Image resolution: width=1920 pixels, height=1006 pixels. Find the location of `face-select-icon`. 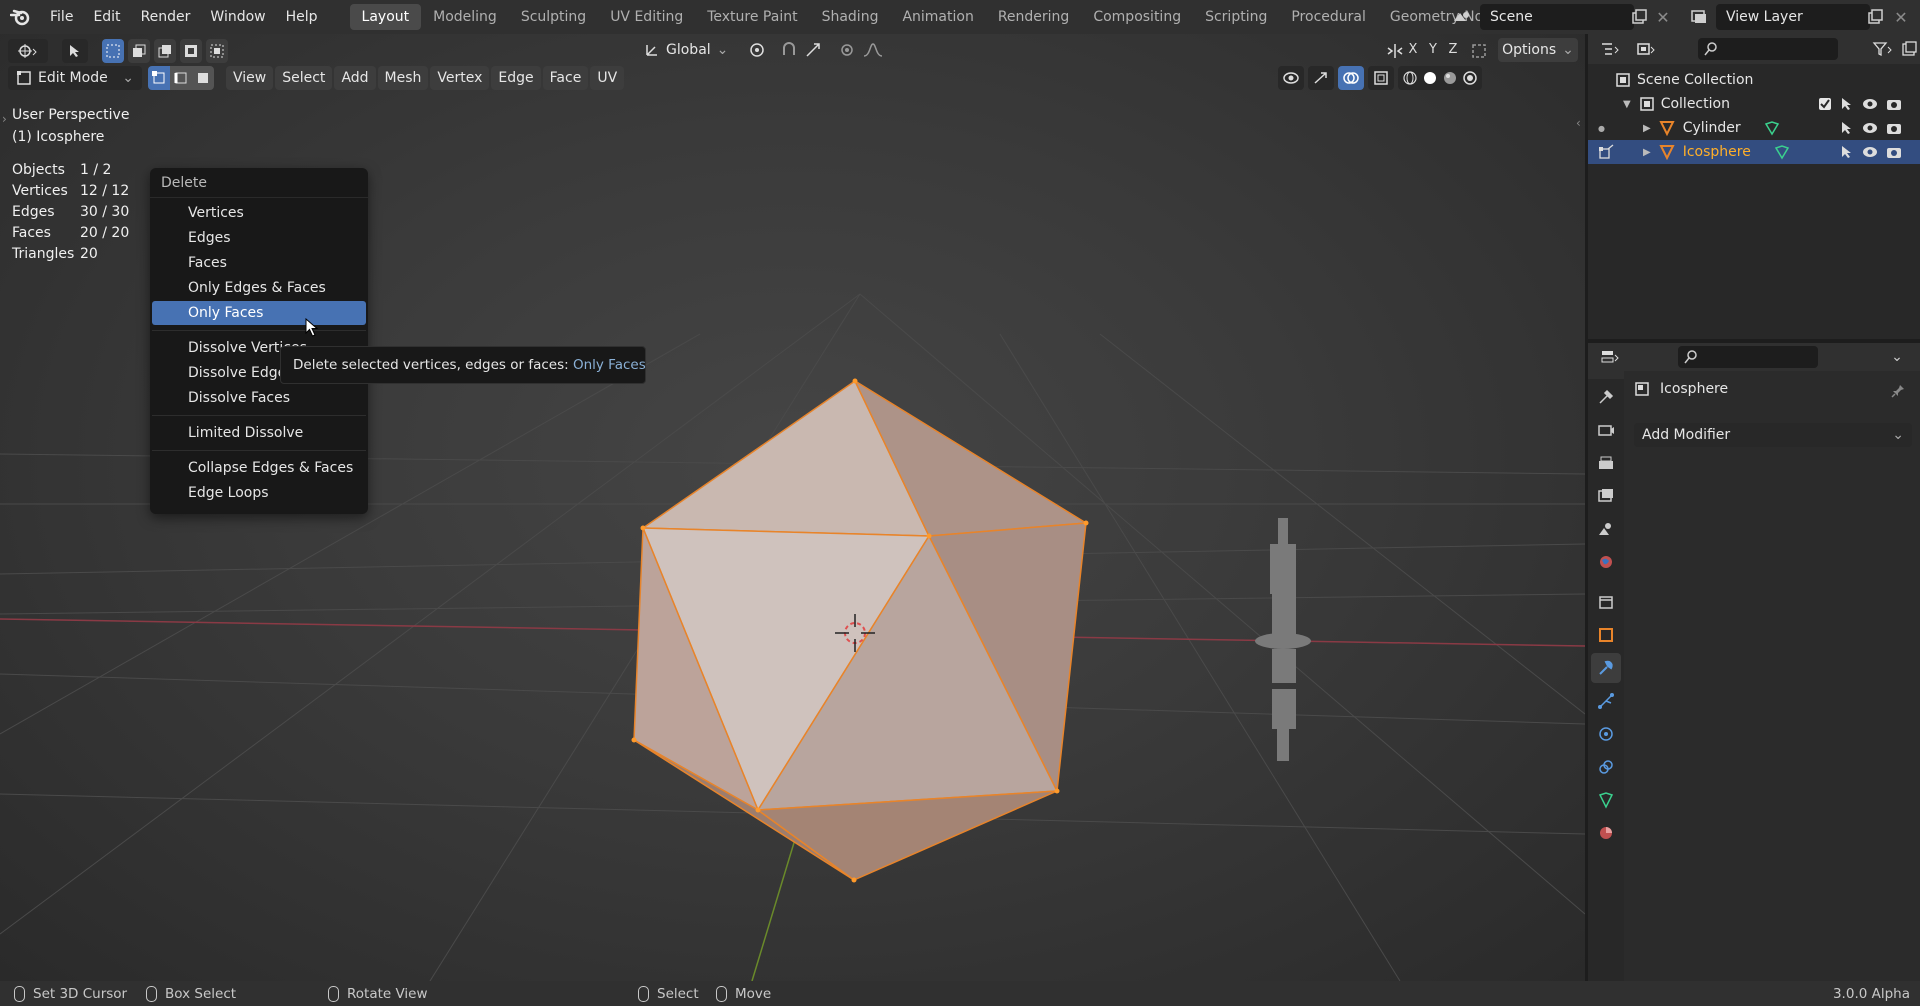

face-select-icon is located at coordinates (203, 78).